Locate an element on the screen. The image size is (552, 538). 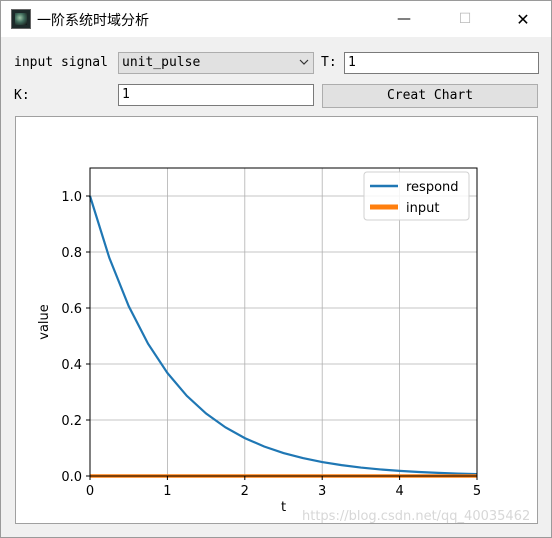
y-tick-label: 0.4 is located at coordinates (71, 365).